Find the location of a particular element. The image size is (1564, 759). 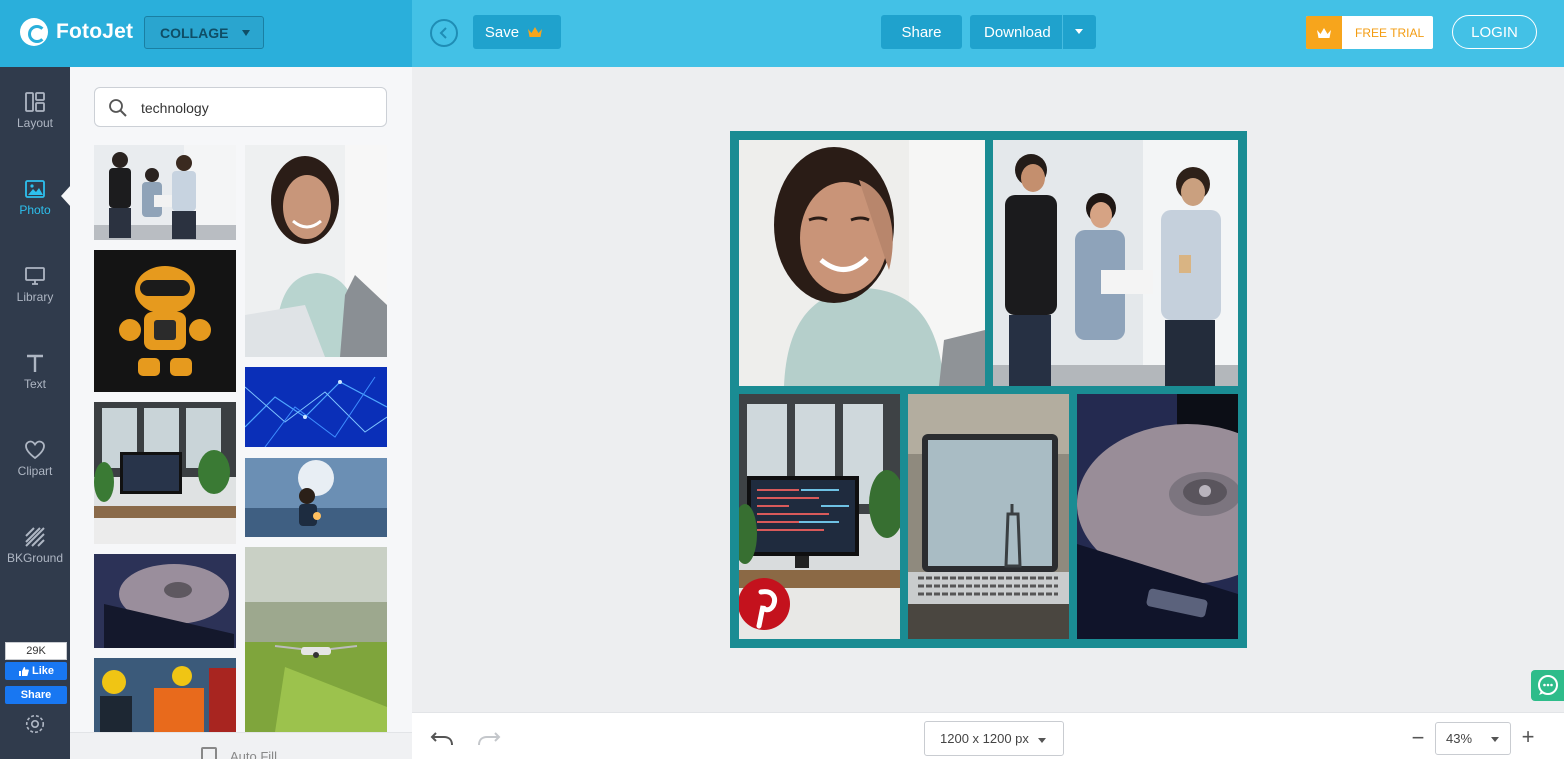

sidebar-item-label: BKGround is located at coordinates (35, 558).